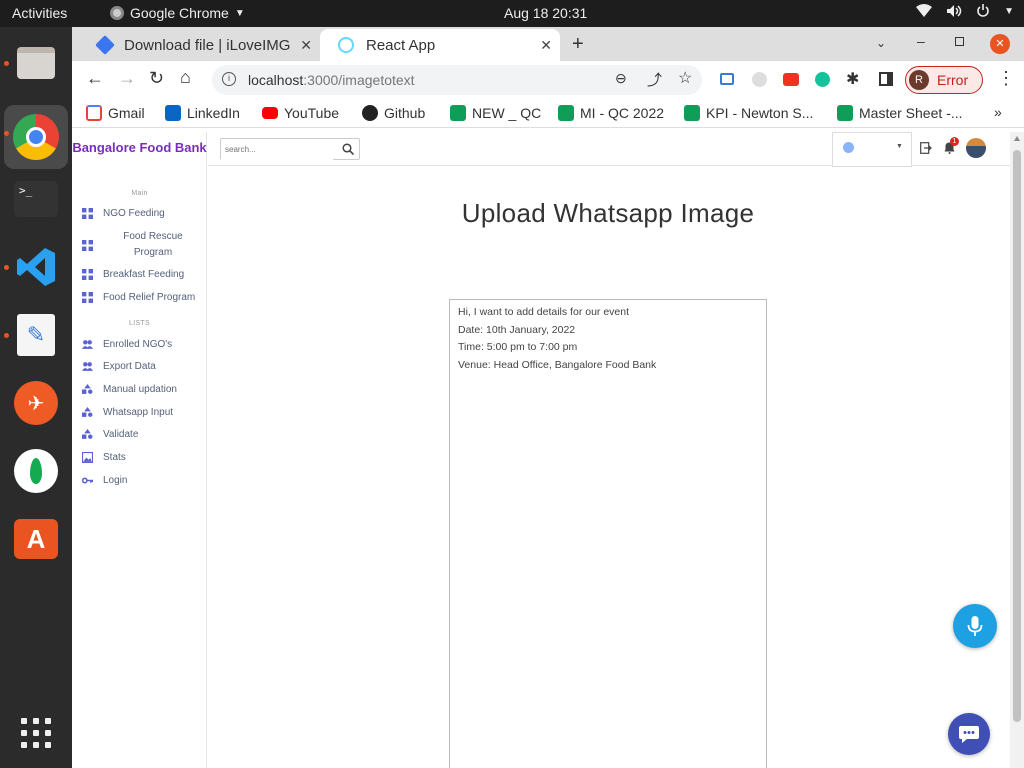 Image resolution: width=1024 pixels, height=768 pixels. I want to click on scrollbar-thumb, so click(1017, 436).